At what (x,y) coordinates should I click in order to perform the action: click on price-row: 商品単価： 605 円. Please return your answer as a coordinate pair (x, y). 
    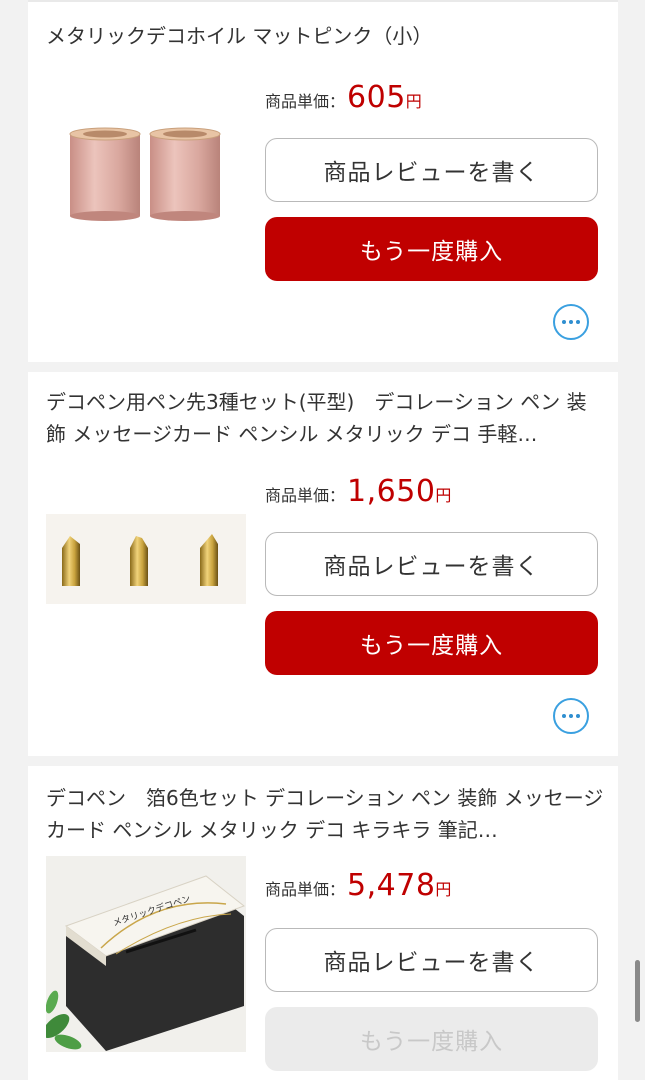
    Looking at the image, I should click on (343, 100).